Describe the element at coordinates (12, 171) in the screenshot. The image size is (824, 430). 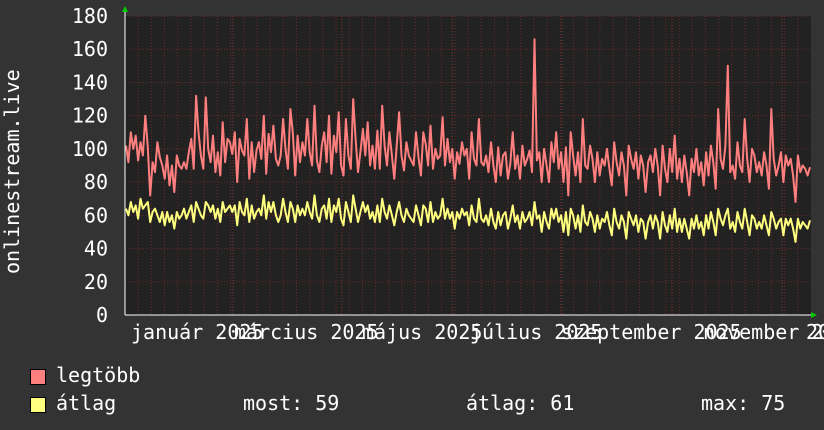
I see `y-axis-label: onlinestream.live` at that location.